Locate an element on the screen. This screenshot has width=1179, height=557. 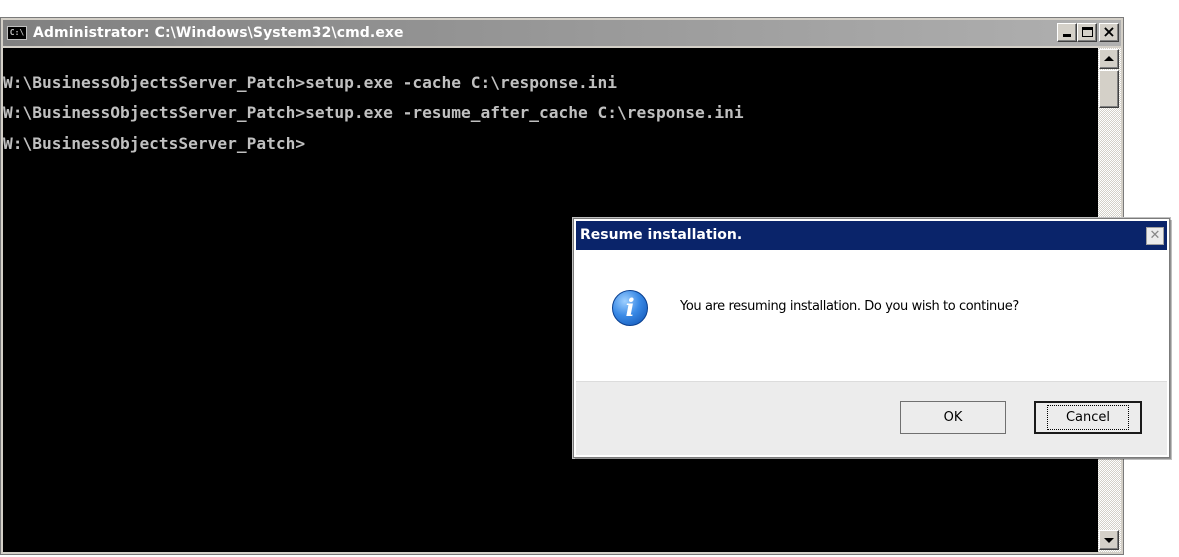
dialog-title: Resume installation. is located at coordinates (661, 235).